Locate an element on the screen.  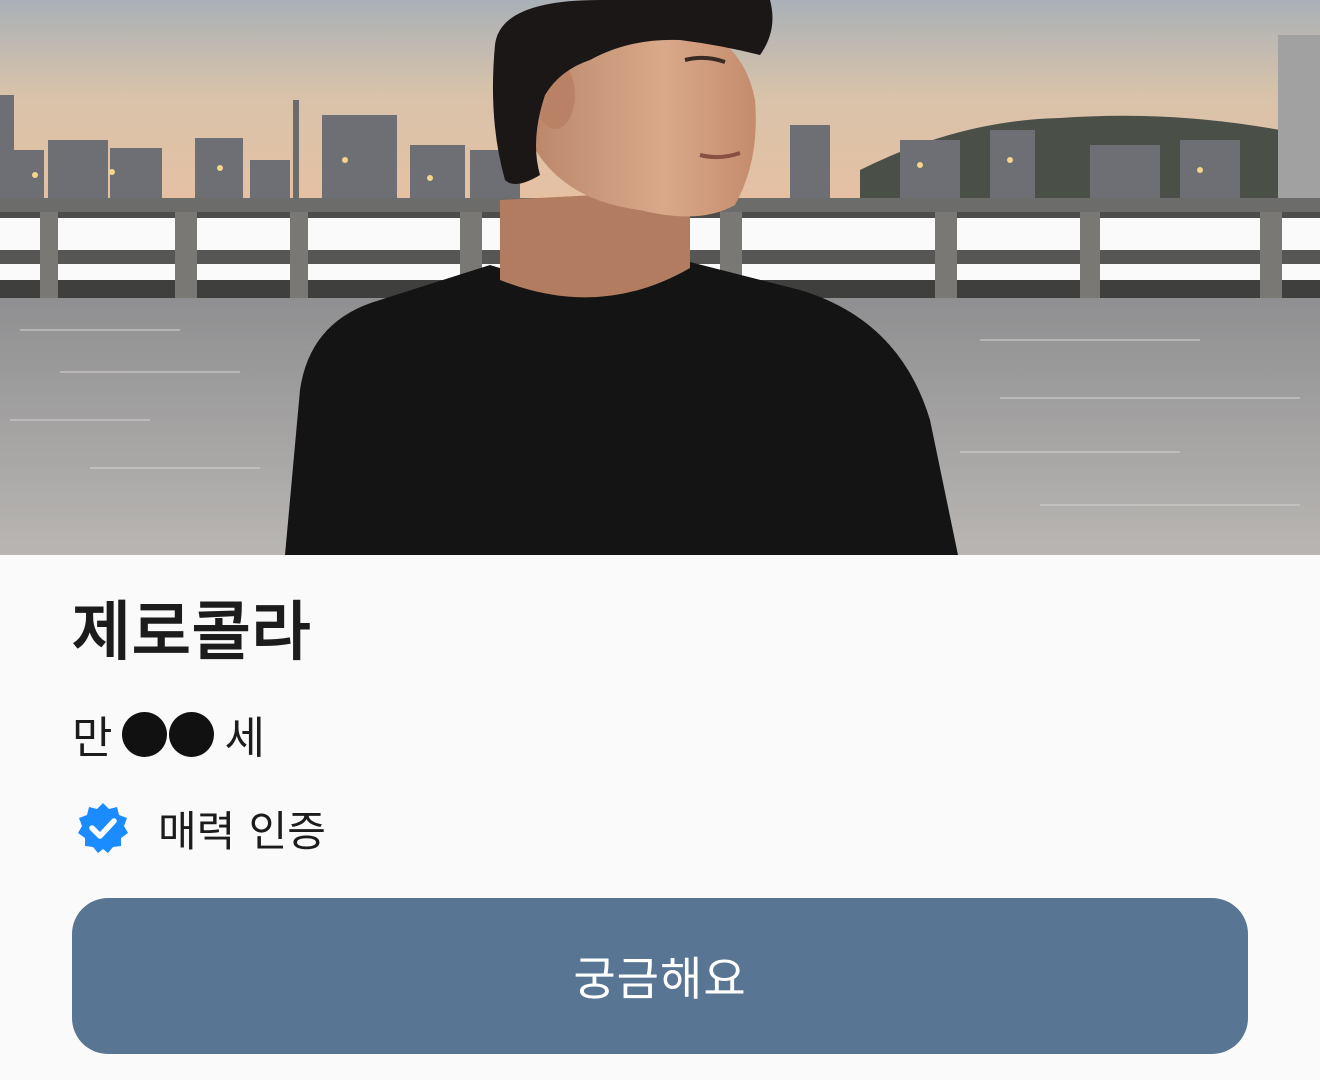
verification-label: 매력 인증 is located at coordinates (242, 831).